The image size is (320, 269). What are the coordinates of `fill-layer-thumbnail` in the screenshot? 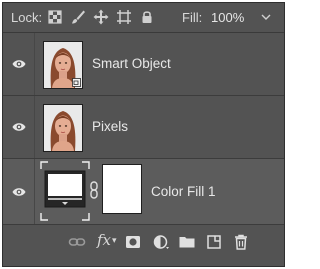 It's located at (65, 191).